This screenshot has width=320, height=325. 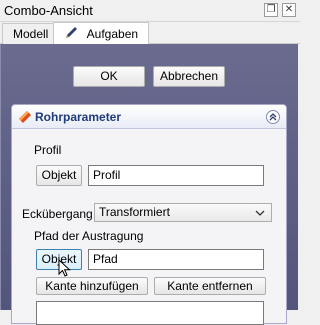 I want to click on ok-button: OK, so click(x=109, y=76).